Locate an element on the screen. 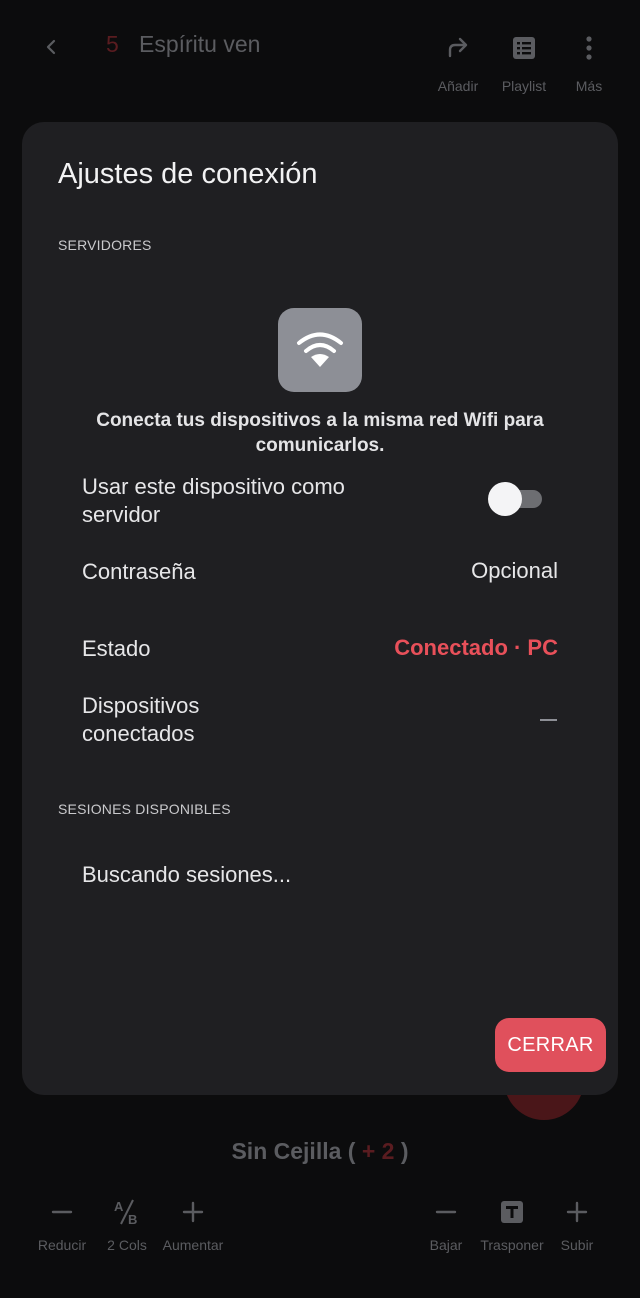 The height and width of the screenshot is (1298, 640). raise-button: Subir is located at coordinates (577, 1224).